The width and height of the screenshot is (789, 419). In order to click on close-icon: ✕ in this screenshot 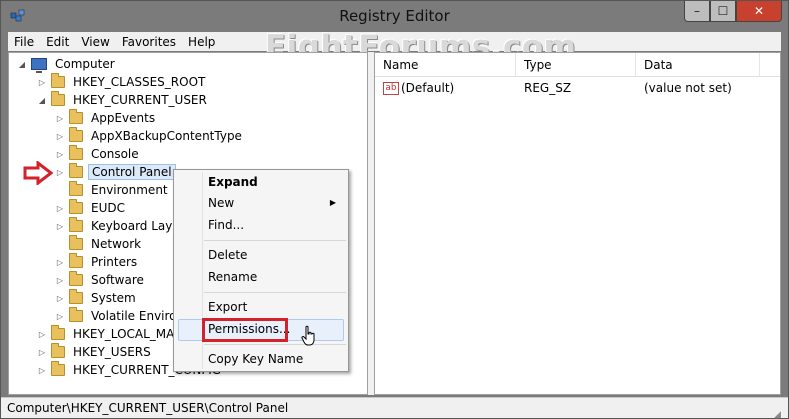, I will do `click(759, 11)`.